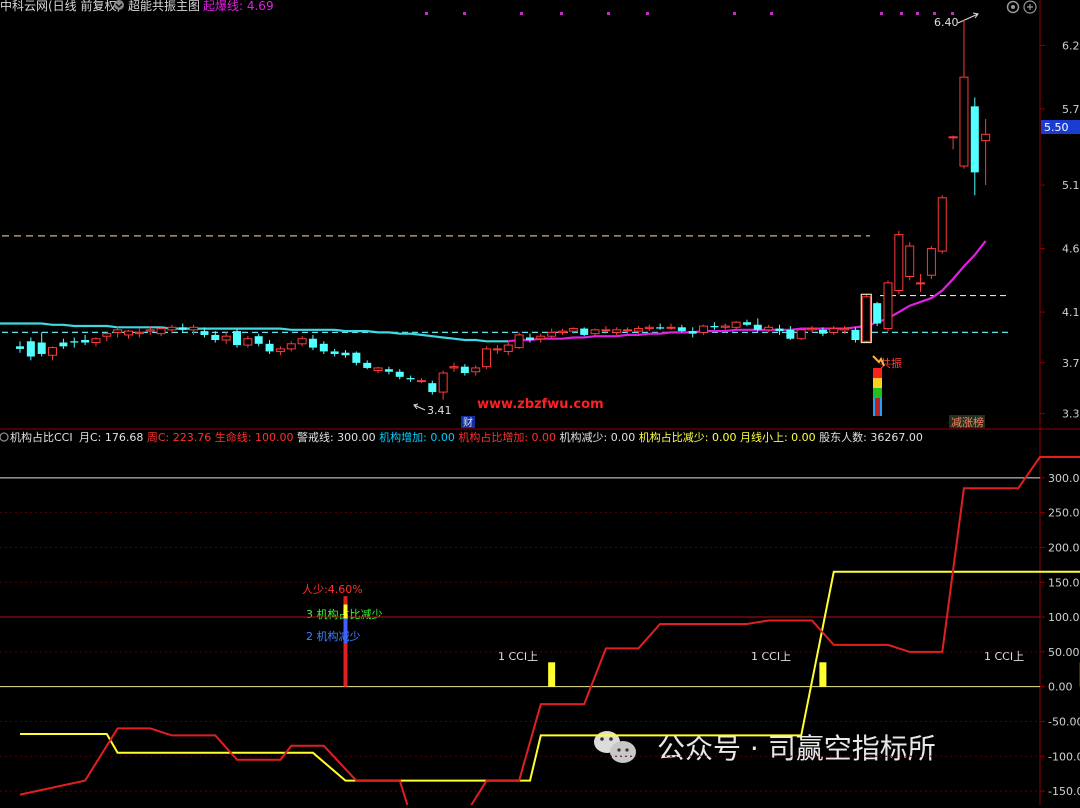  Describe the element at coordinates (877, 393) in the screenshot. I see `signal-bar-green` at that location.